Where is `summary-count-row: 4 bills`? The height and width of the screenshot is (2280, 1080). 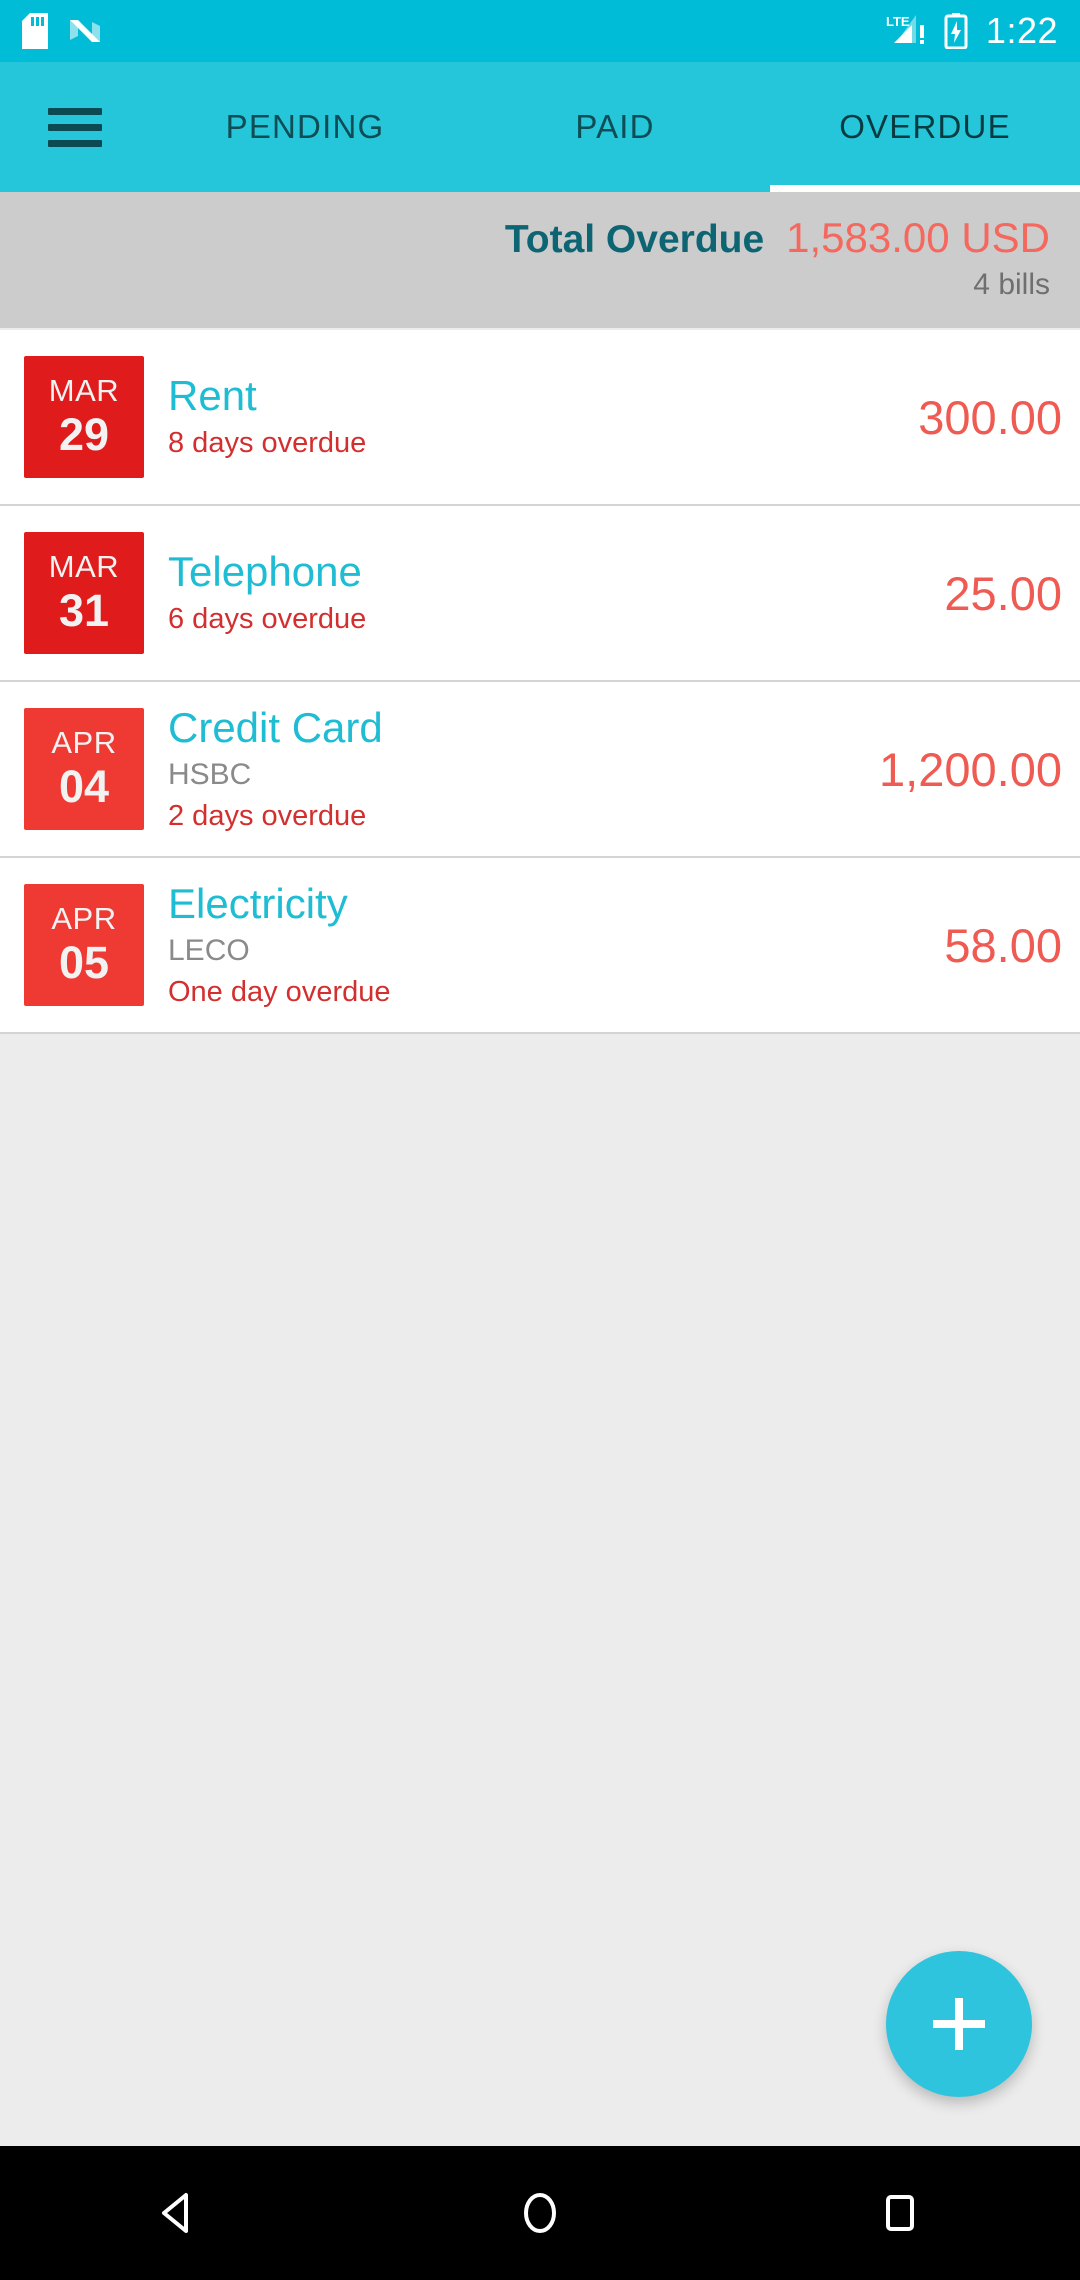
summary-count-row: 4 bills is located at coordinates (540, 282).